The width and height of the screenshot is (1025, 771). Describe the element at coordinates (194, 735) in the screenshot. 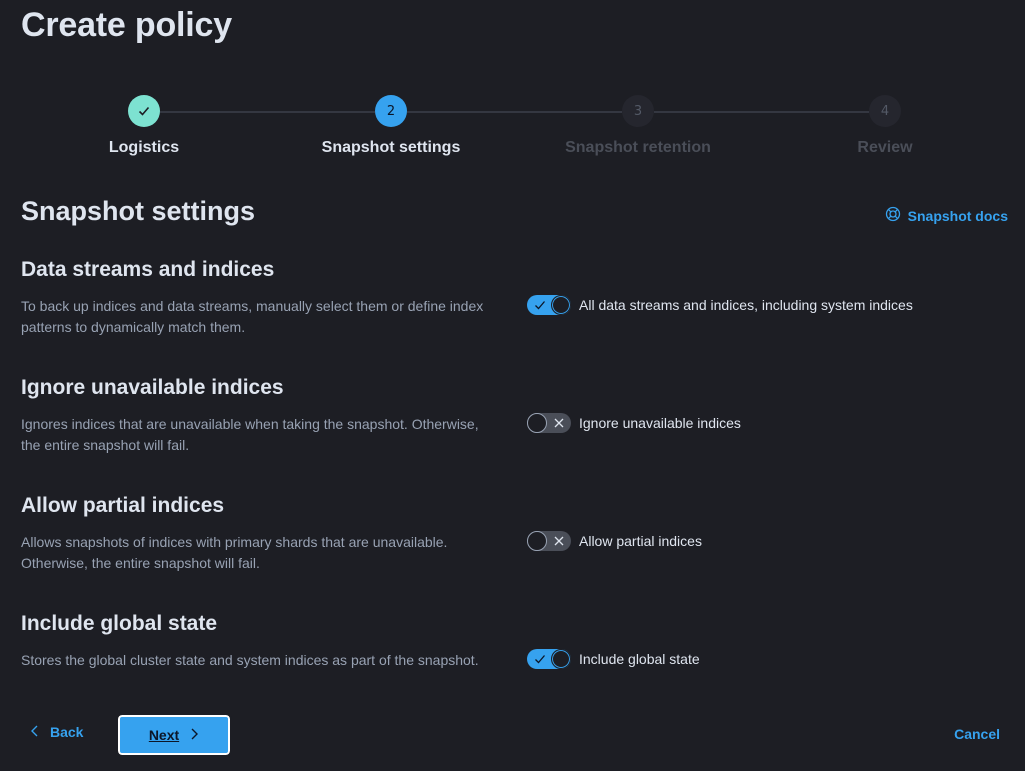

I see `chevron-right-icon` at that location.